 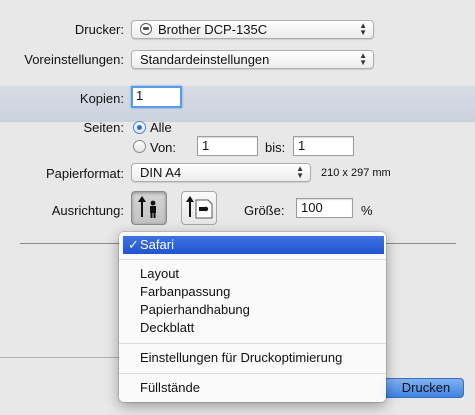 I want to click on paper-value: DIN A4, so click(x=161, y=172).